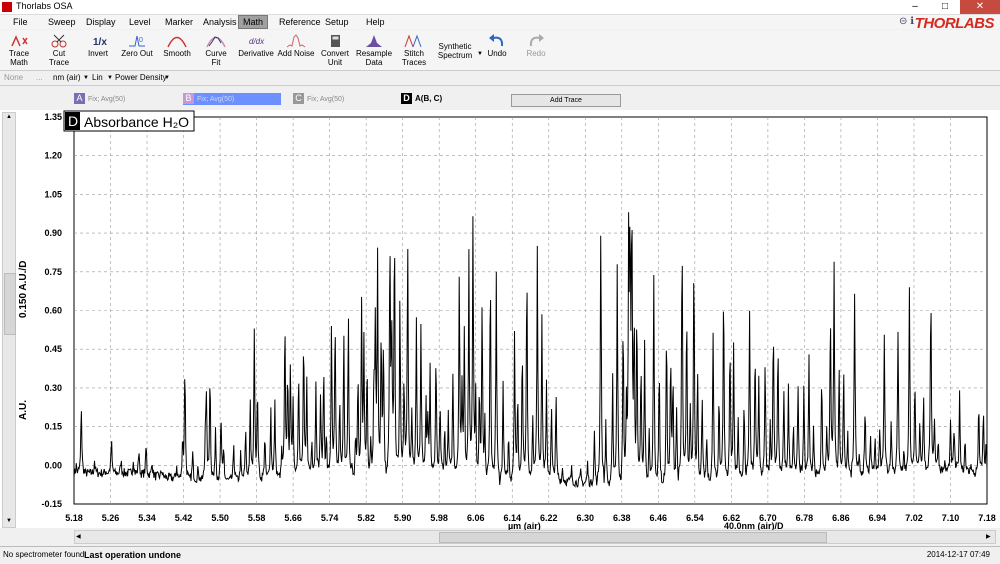  What do you see at coordinates (374, 50) in the screenshot?
I see `resample-data-button: Resample Data` at bounding box center [374, 50].